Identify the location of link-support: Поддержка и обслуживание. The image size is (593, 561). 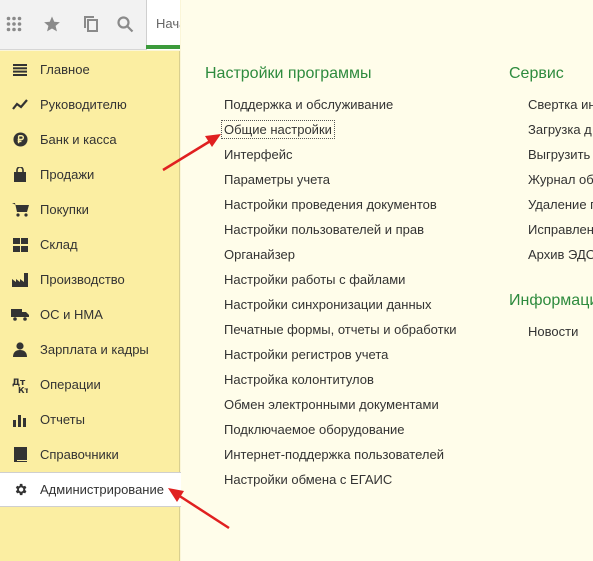
(308, 104).